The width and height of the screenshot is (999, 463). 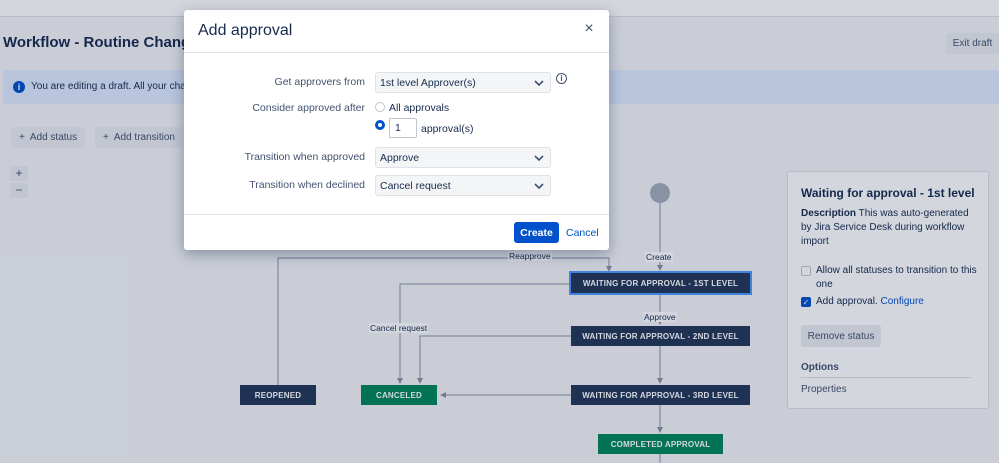 I want to click on dialog-title: Add approval, so click(x=245, y=30).